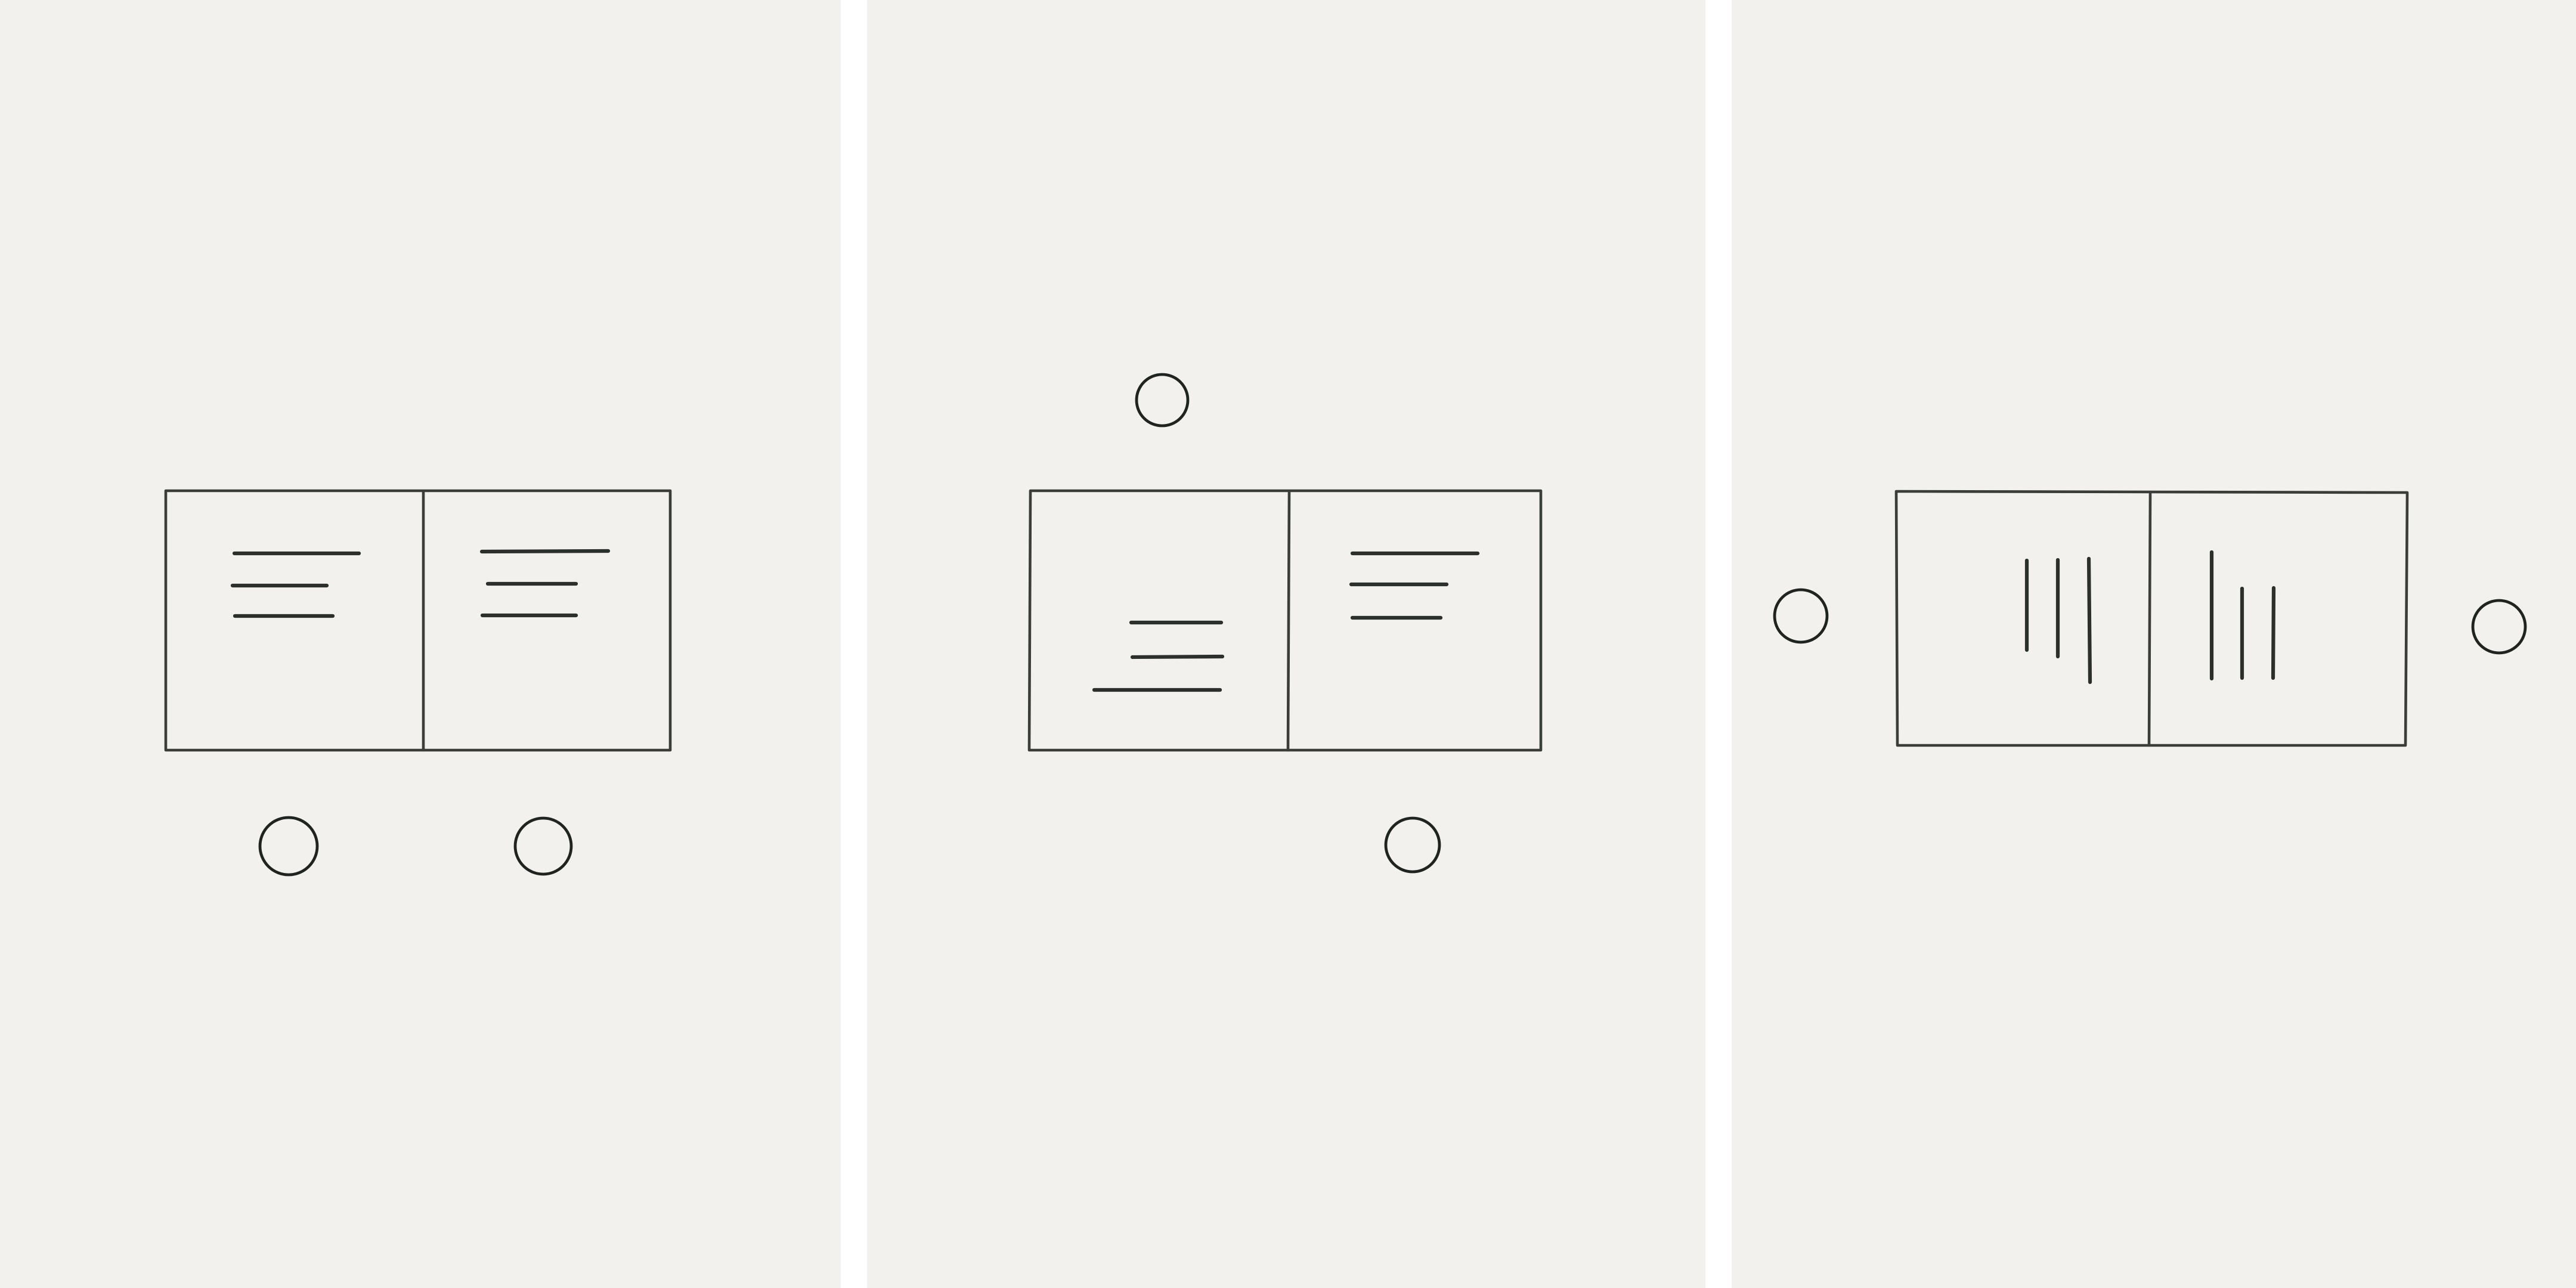  What do you see at coordinates (1289, 621) in the screenshot?
I see `panel-2-divider` at bounding box center [1289, 621].